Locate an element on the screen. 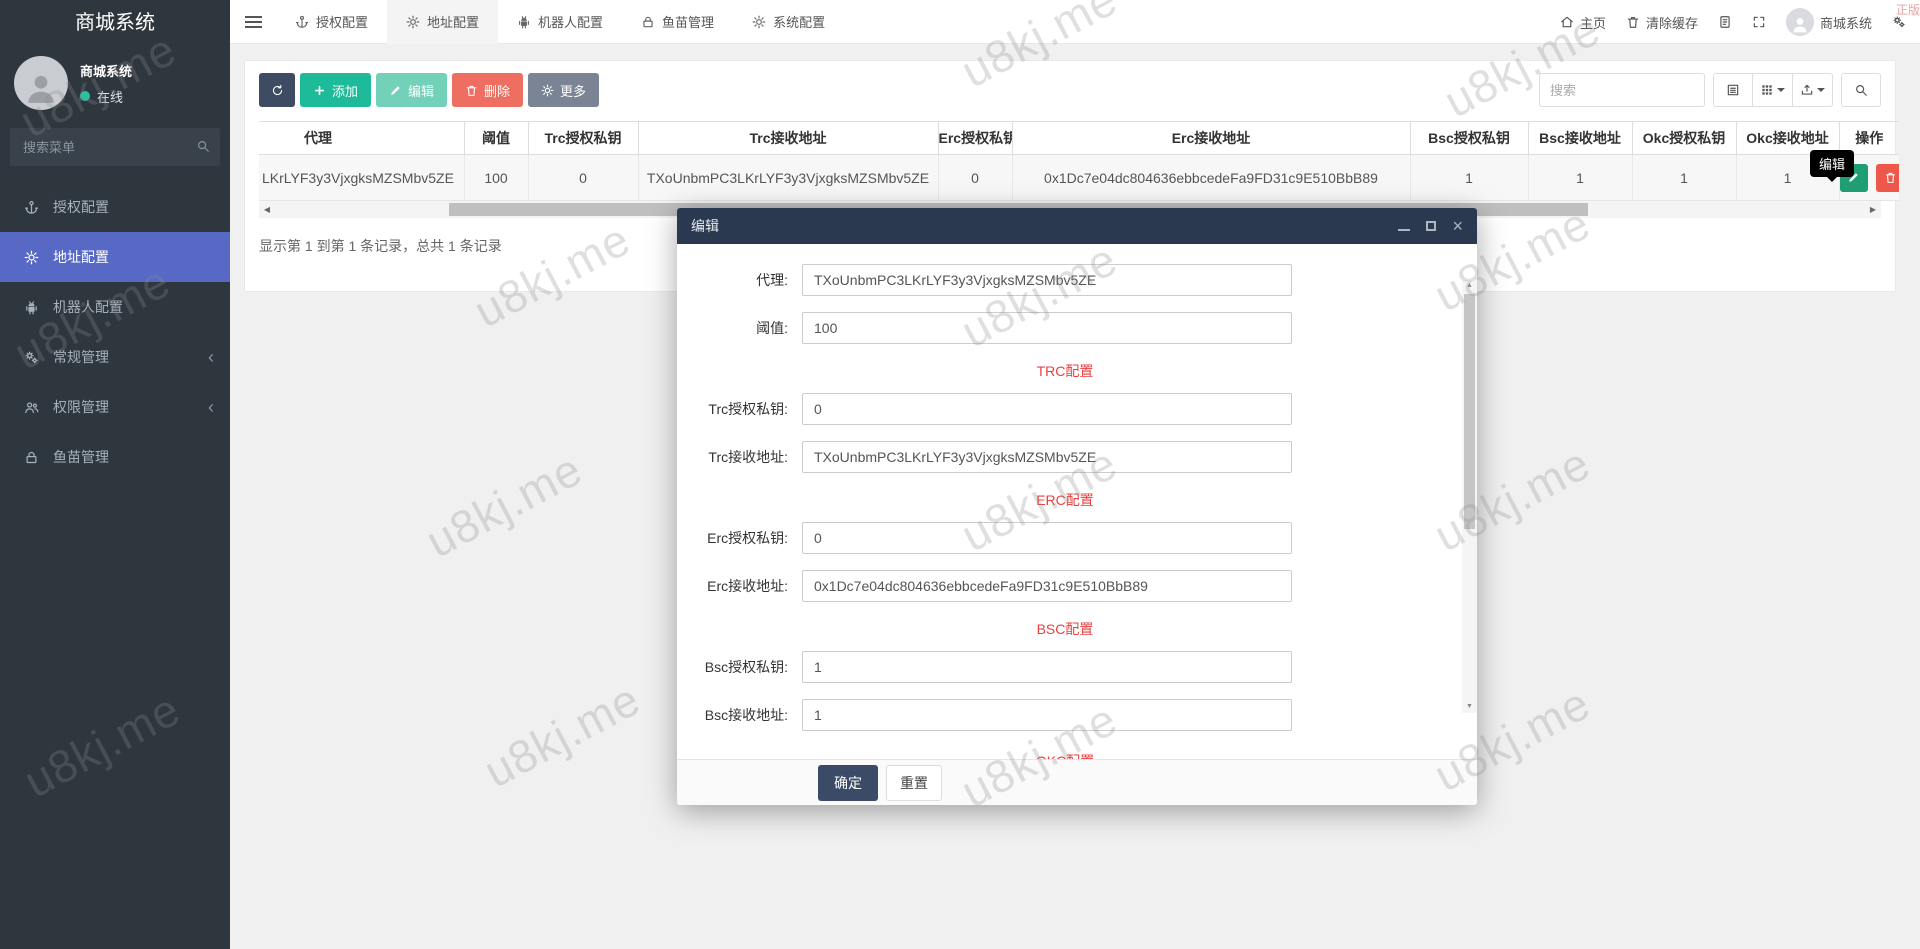  trc-key-input is located at coordinates (1047, 409).